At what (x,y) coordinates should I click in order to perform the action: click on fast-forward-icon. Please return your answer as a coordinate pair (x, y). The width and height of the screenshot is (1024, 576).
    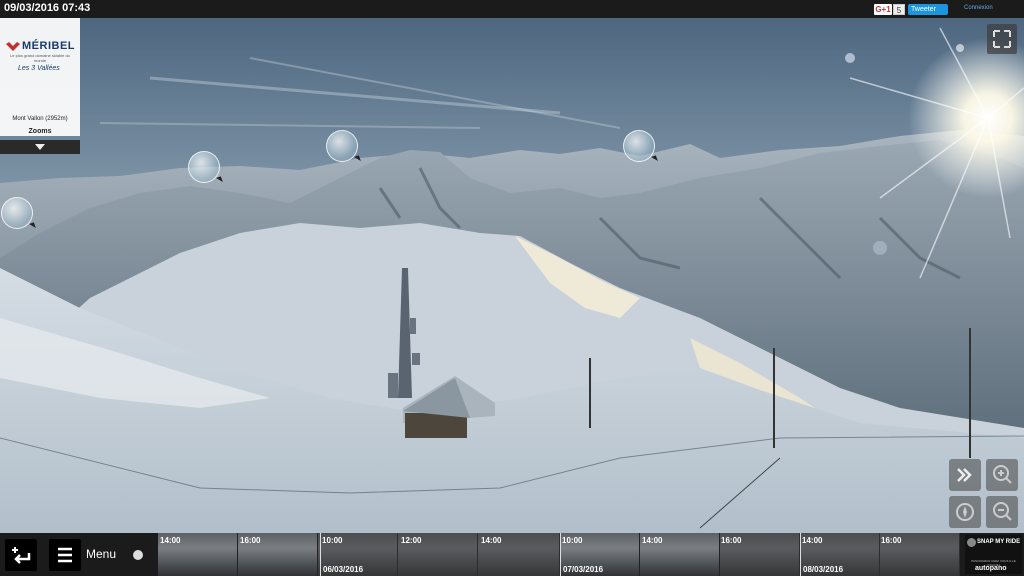
    Looking at the image, I should click on (964, 475).